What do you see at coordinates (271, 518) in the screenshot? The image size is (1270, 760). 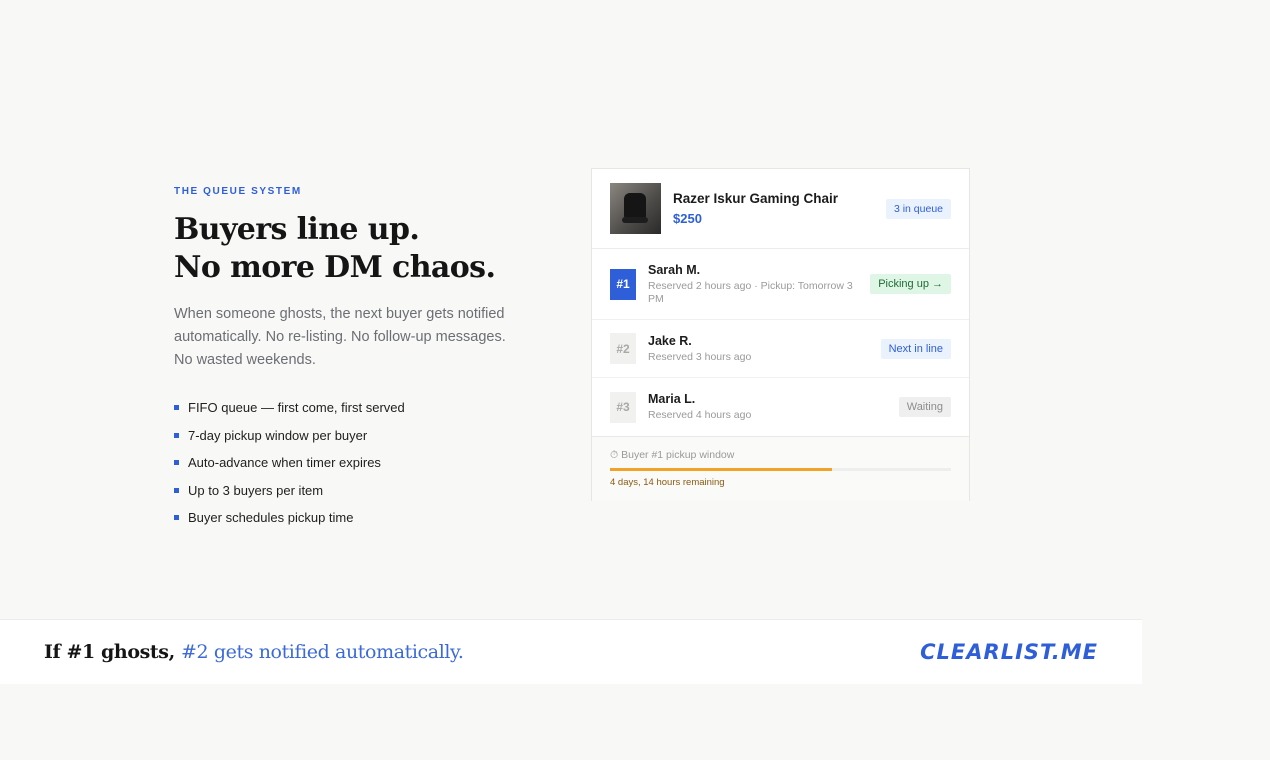 I see `feature-text: Buyer schedules pickup time` at bounding box center [271, 518].